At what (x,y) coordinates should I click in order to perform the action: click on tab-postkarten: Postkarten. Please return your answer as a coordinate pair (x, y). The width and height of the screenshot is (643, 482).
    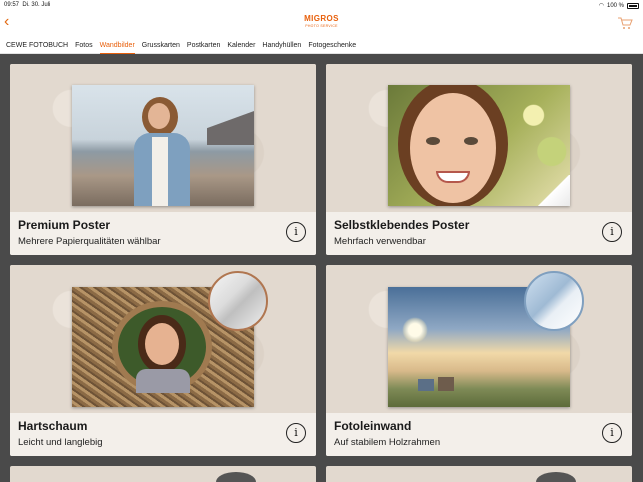
    Looking at the image, I should click on (203, 46).